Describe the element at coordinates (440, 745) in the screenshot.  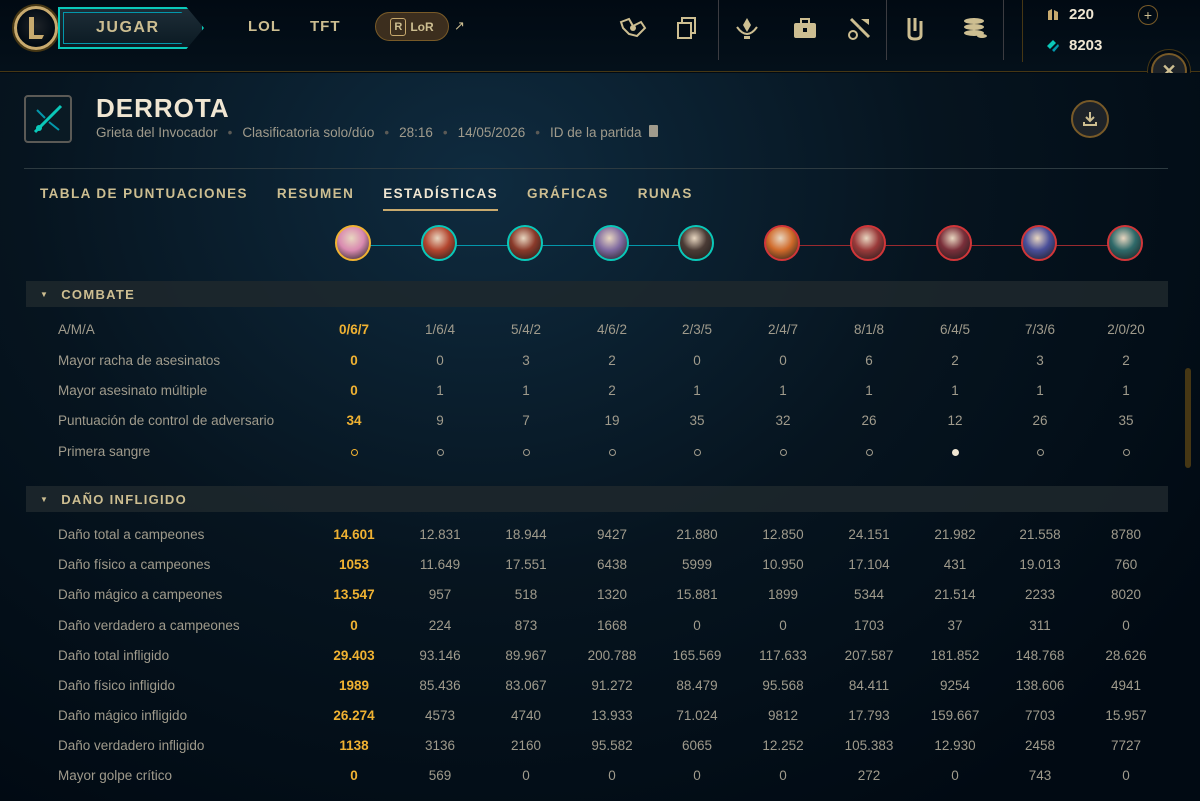
I see `stat-value: 3136` at that location.